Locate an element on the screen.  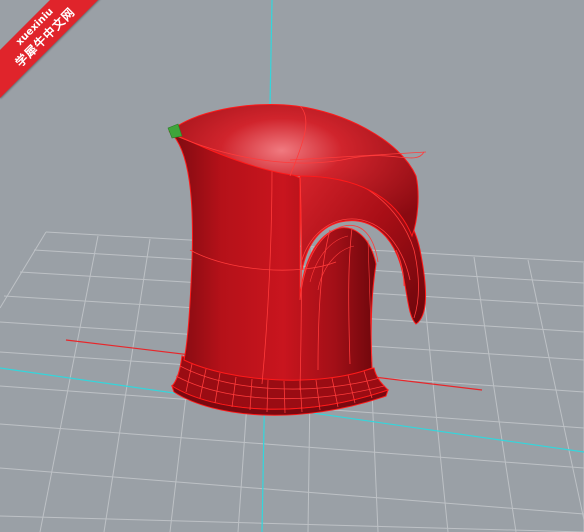
watermark-badge: xuexiniu 学犀牛中文网 is located at coordinates (60, 60).